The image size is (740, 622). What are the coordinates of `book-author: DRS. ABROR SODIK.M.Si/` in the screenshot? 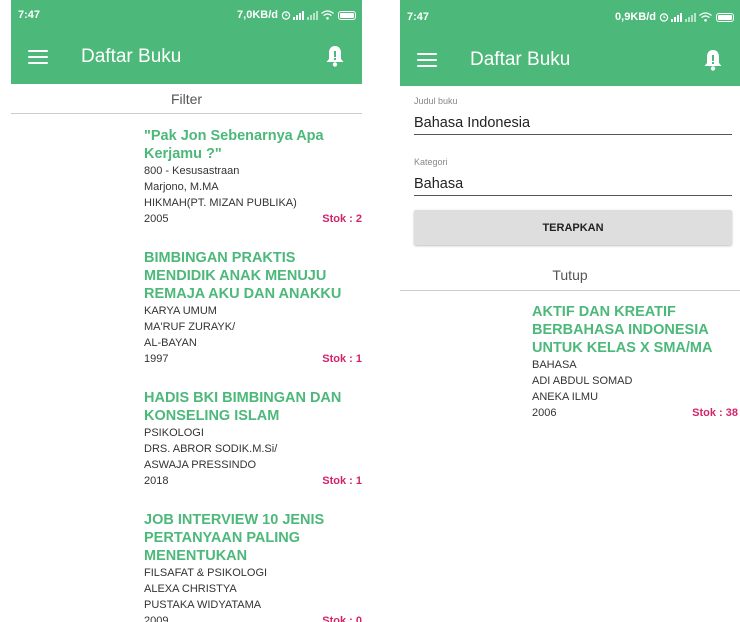 It's located at (211, 449).